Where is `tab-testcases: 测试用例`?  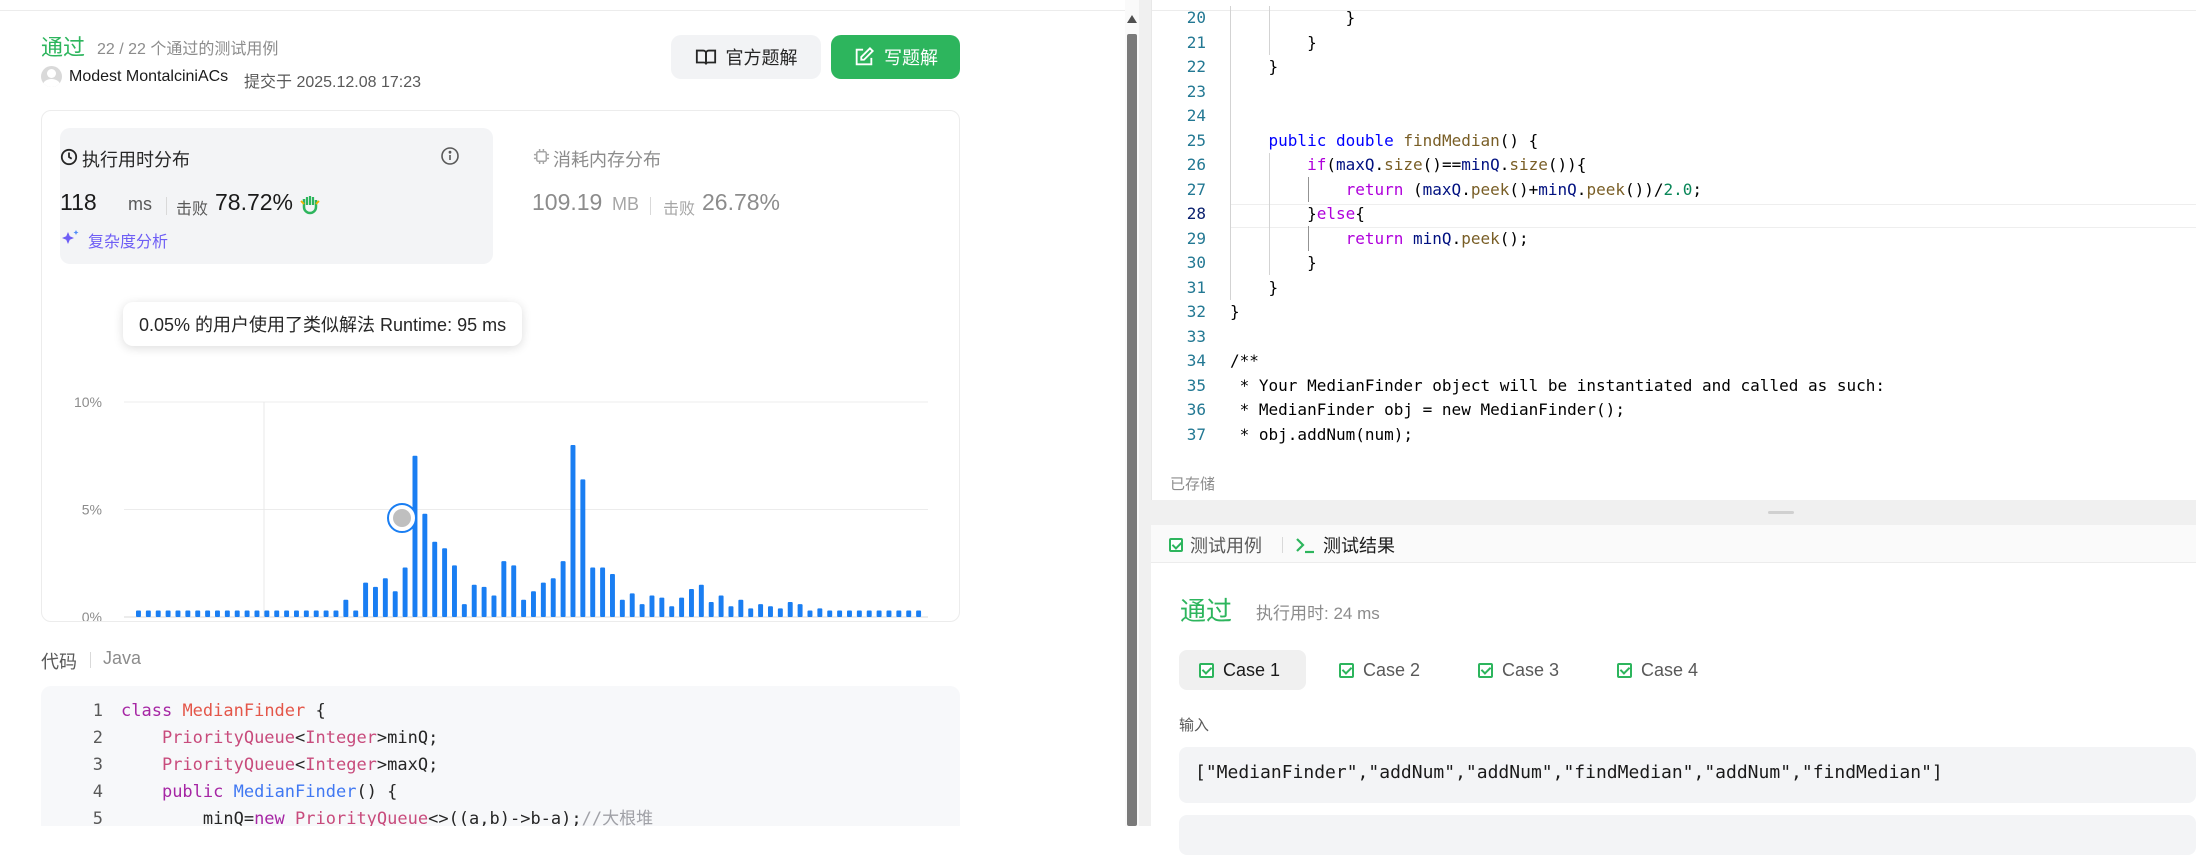
tab-testcases: 测试用例 is located at coordinates (1215, 545).